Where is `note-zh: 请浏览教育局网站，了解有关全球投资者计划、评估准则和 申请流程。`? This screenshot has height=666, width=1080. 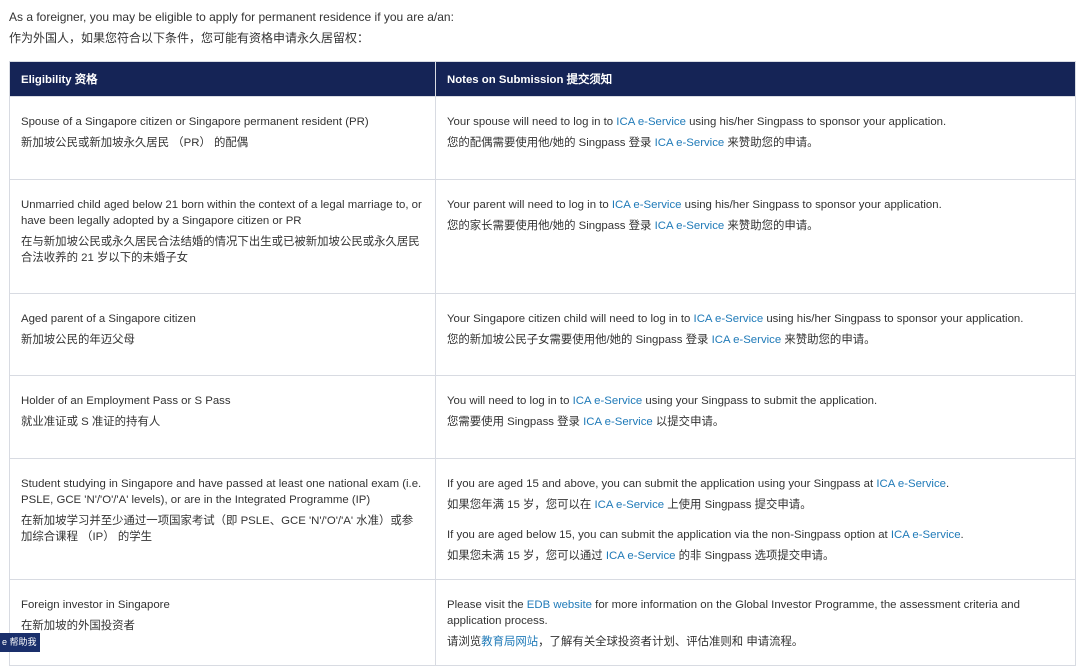 note-zh: 请浏览教育局网站，了解有关全球投资者计划、评估准则和 申请流程。 is located at coordinates (625, 642).